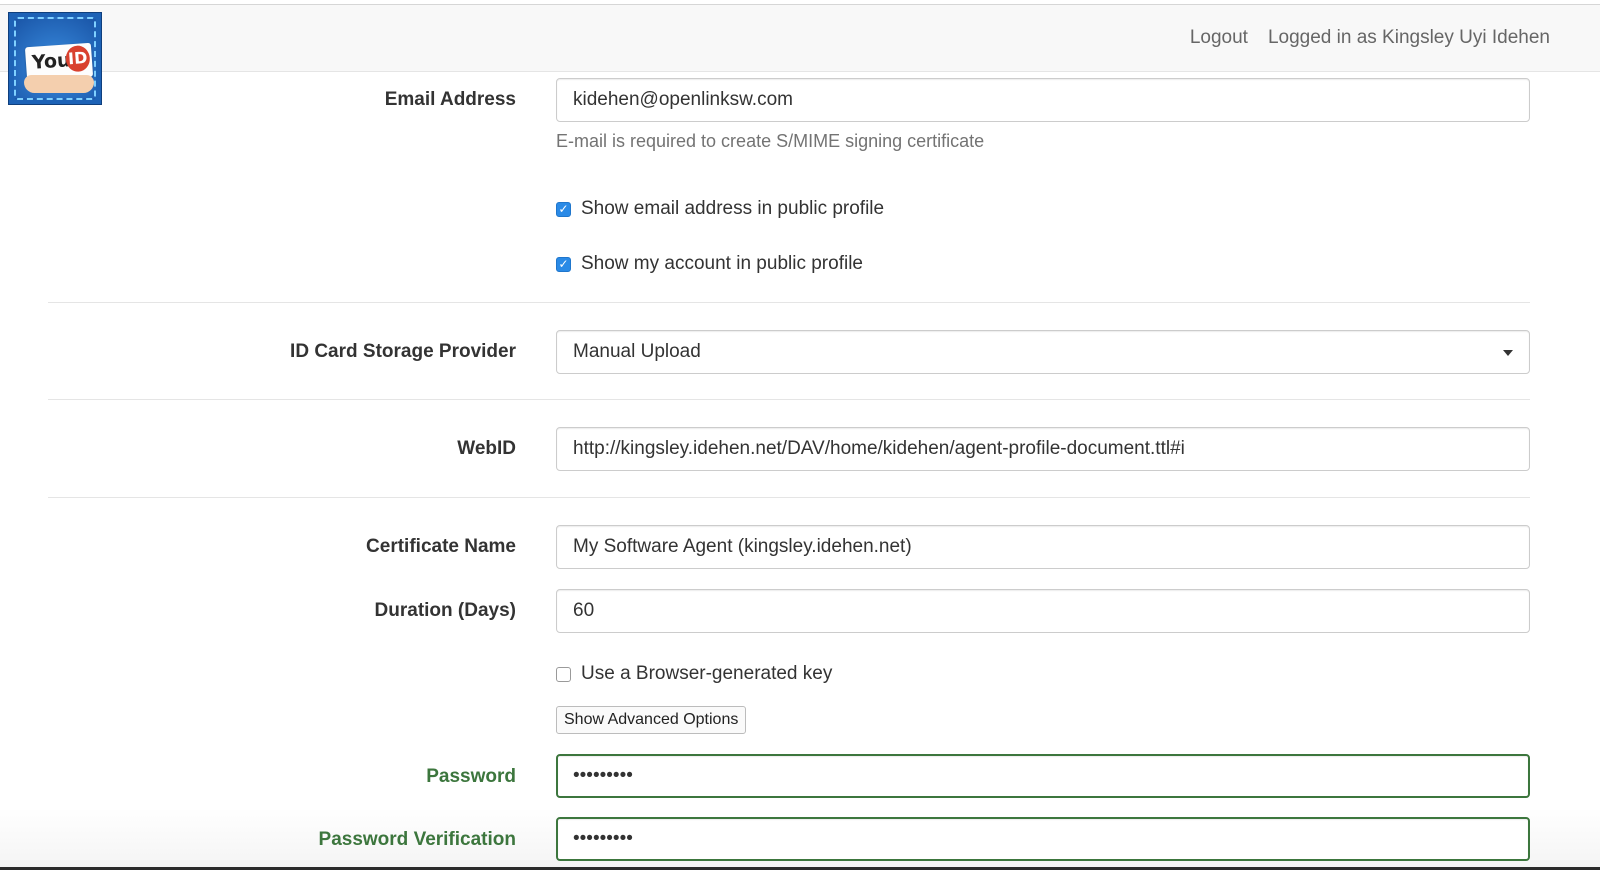  I want to click on show-email-checkbox: ✓, so click(563, 209).